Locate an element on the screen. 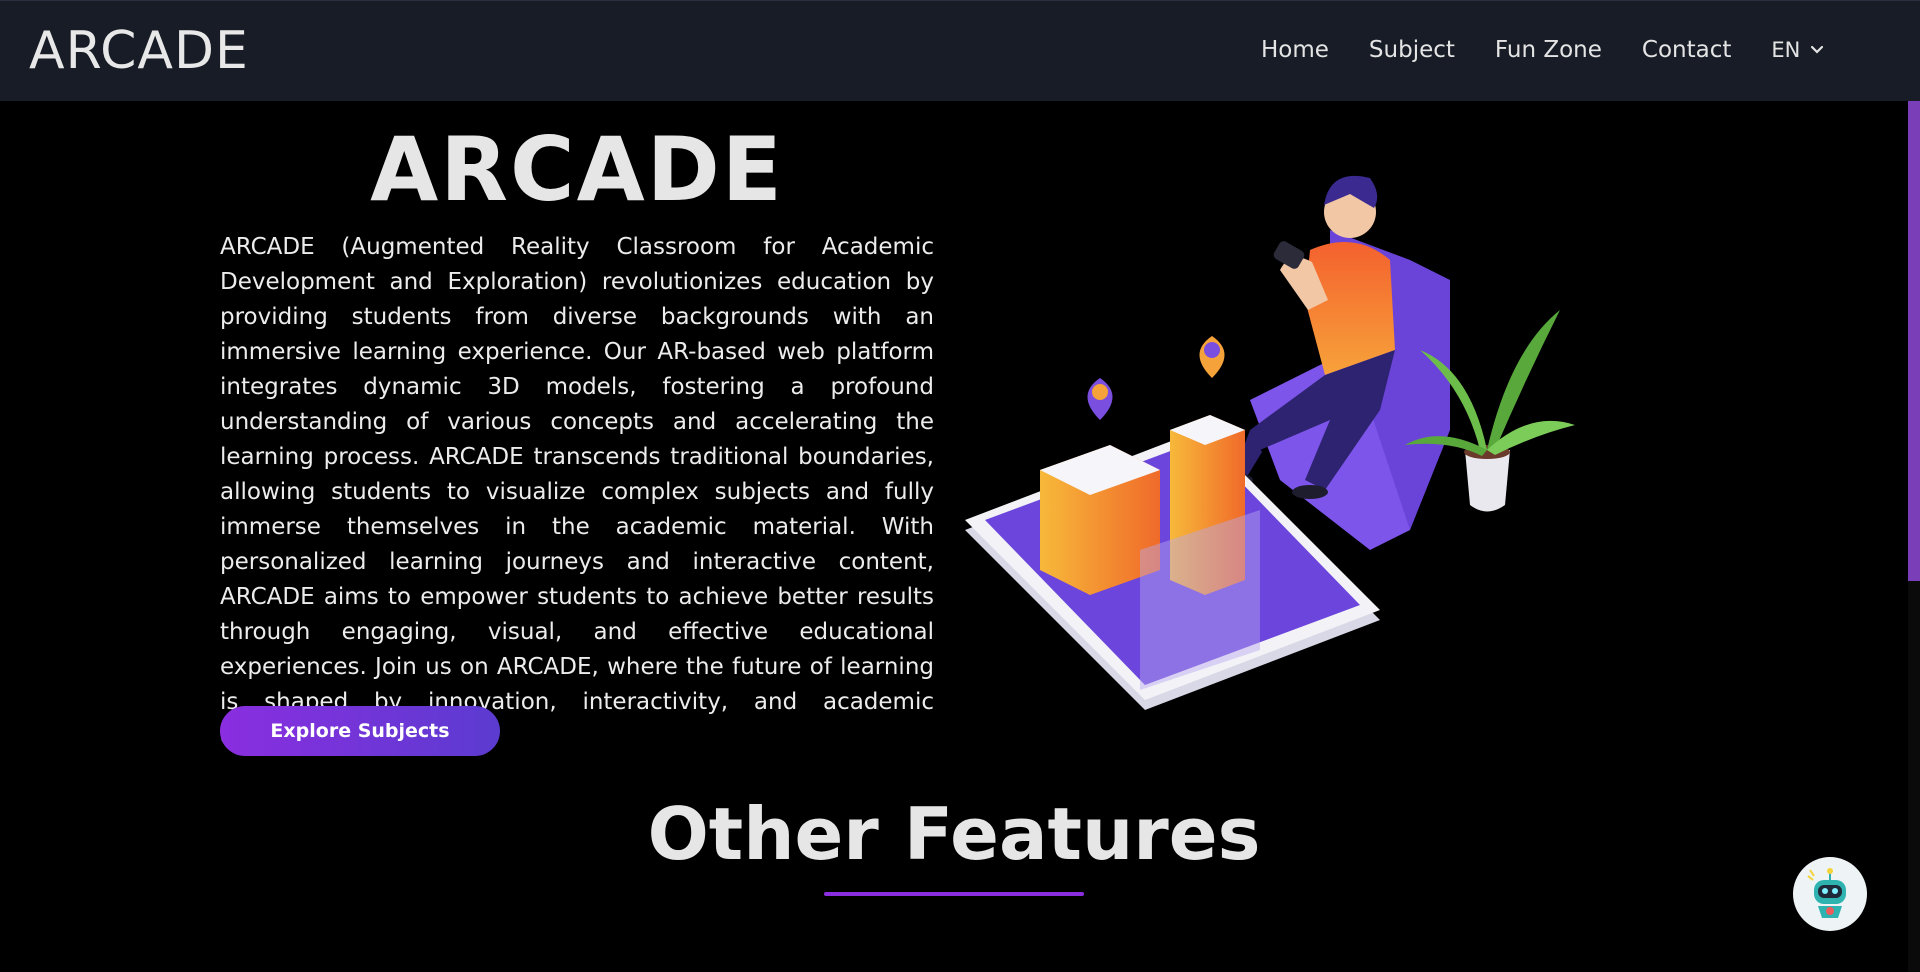 This screenshot has height=972, width=1920. brand-logo: ARCADE is located at coordinates (139, 51).